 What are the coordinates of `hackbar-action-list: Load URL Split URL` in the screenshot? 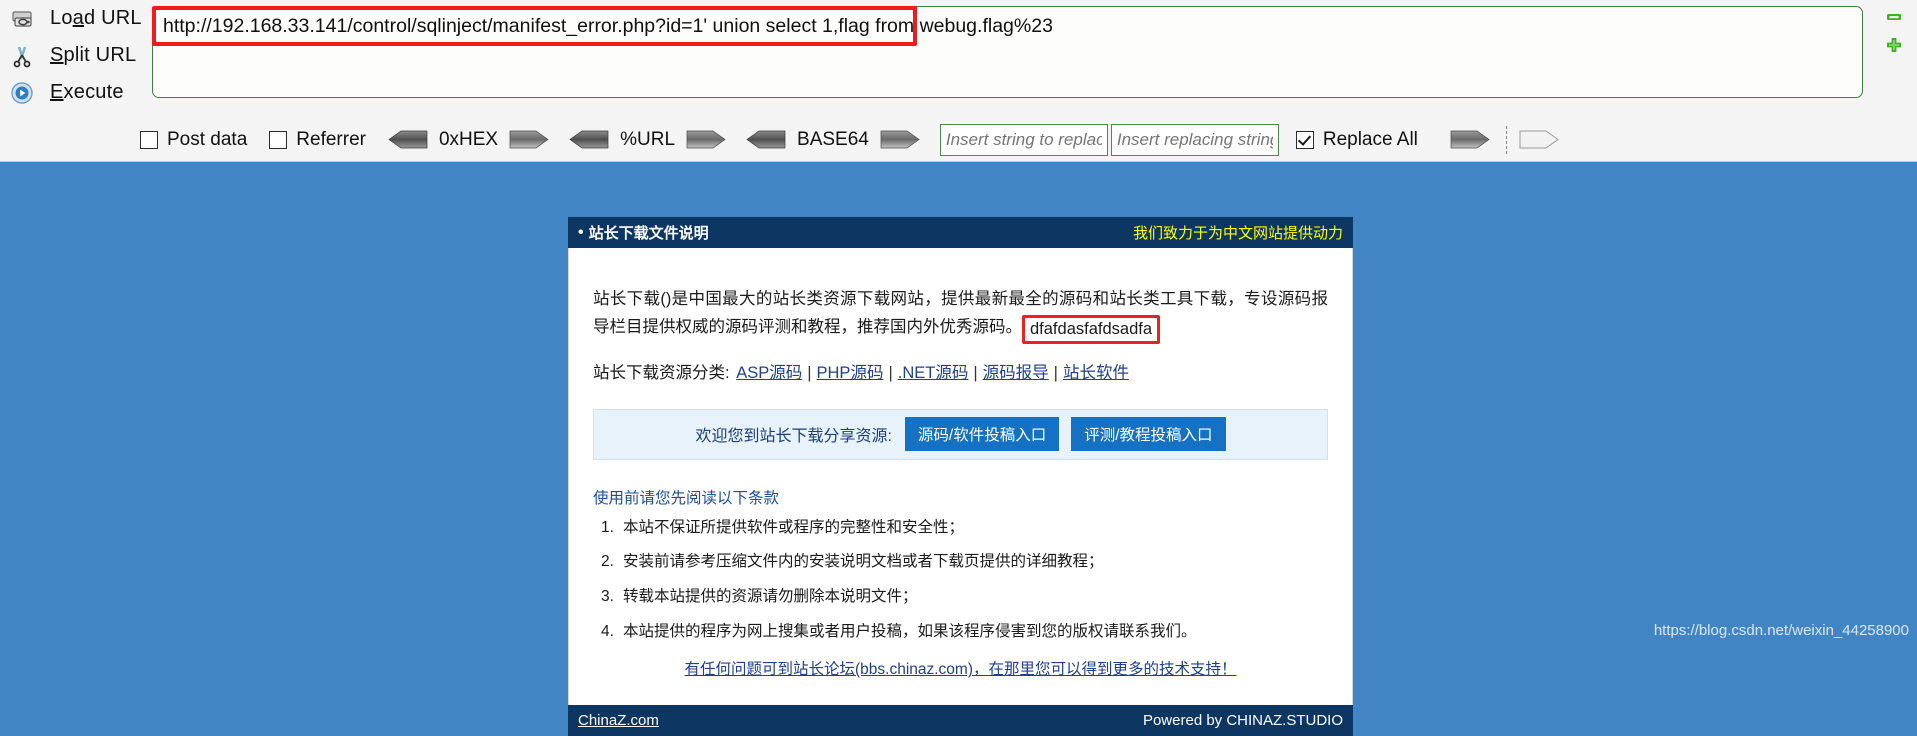 It's located at (74, 59).